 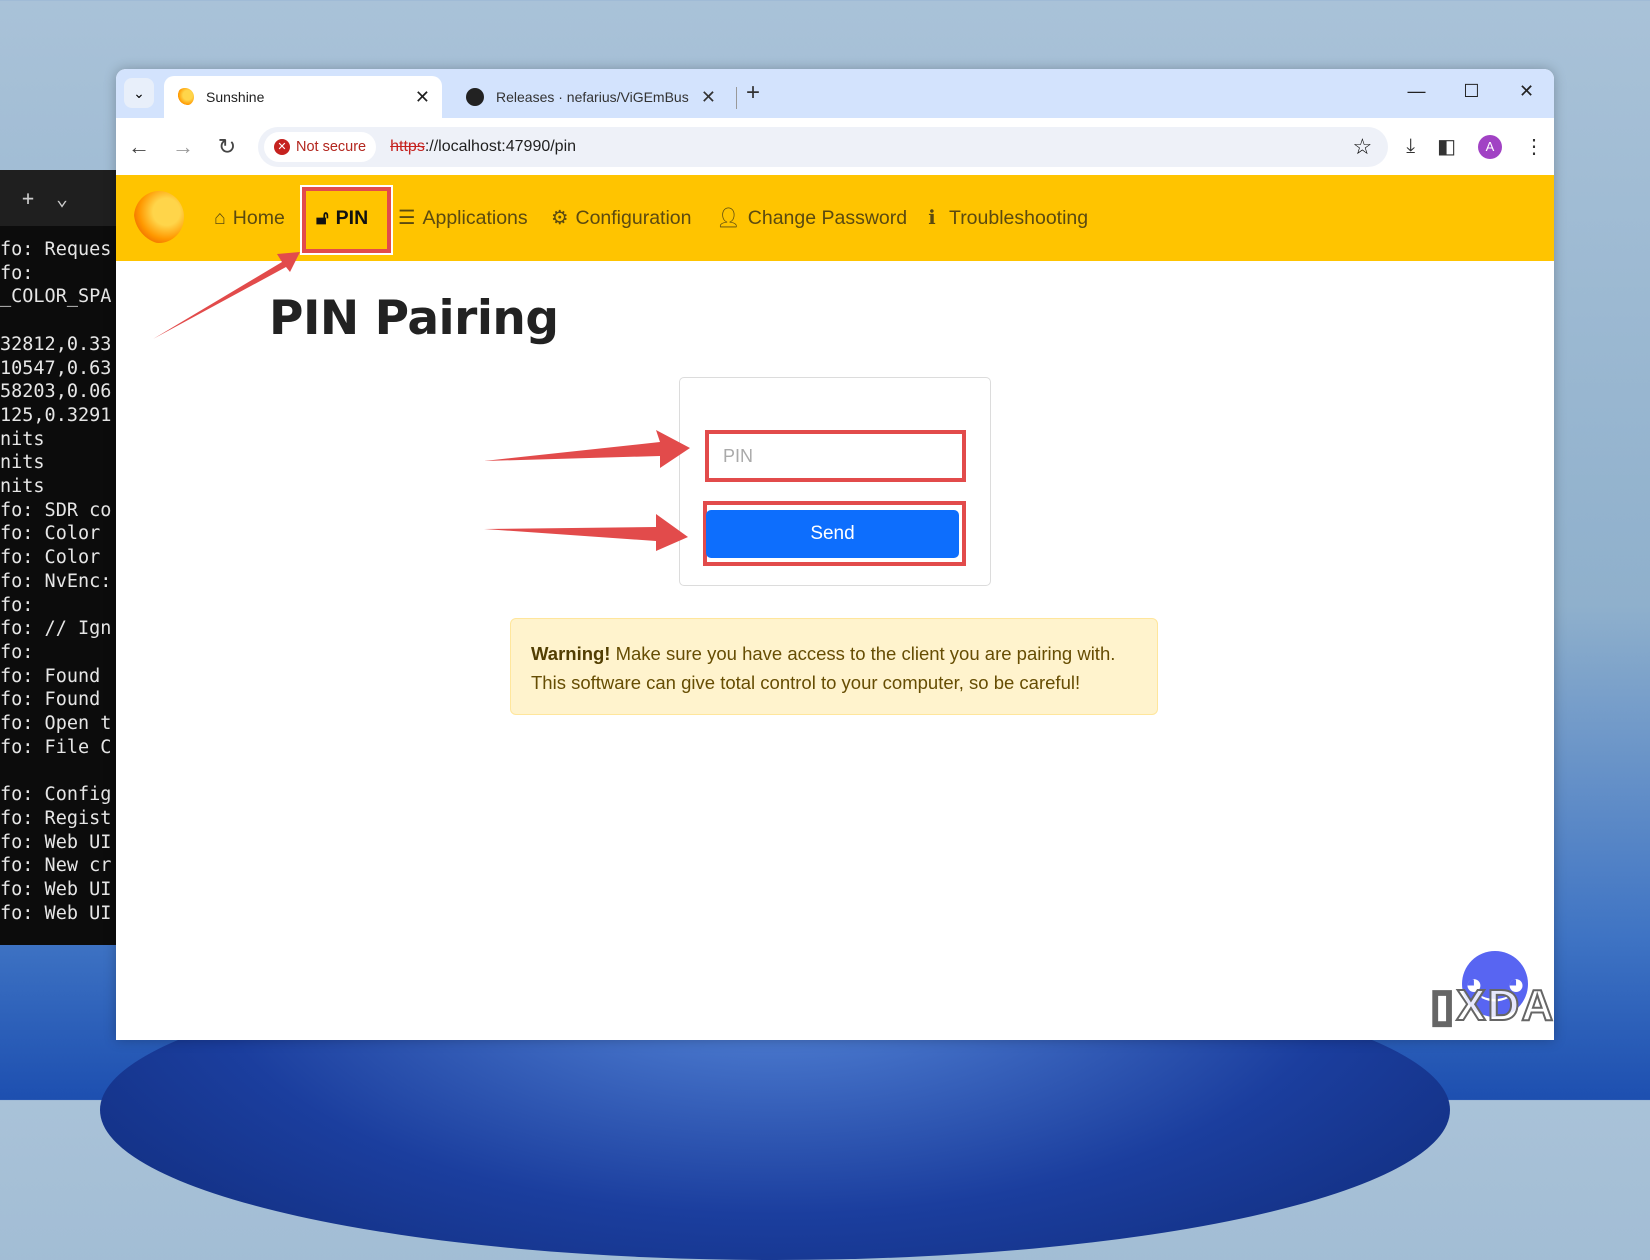 I want to click on tab-title: Releases · nefarius/ViGEmBus, so click(x=592, y=97).